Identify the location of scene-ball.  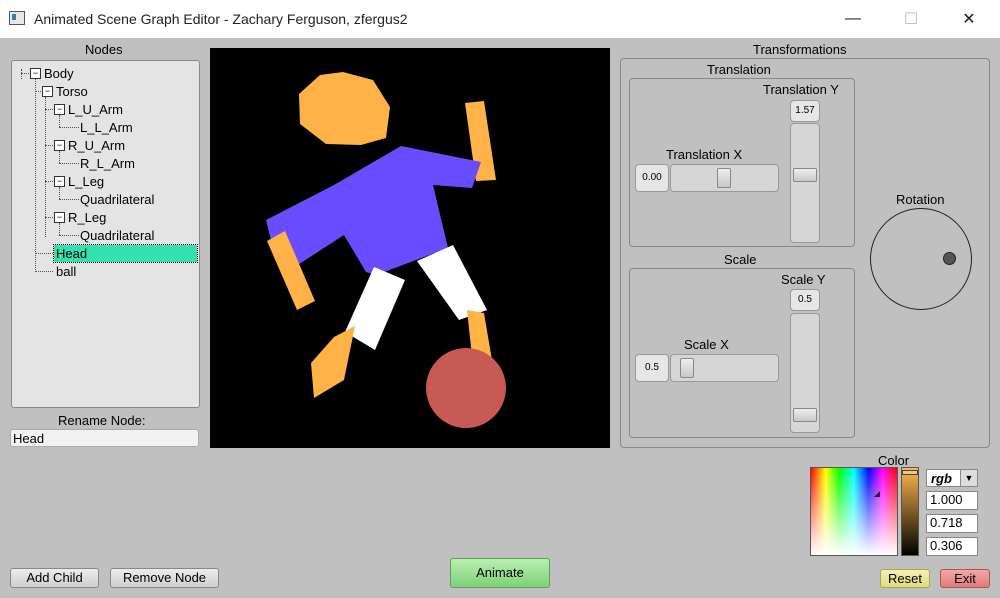
(466, 388).